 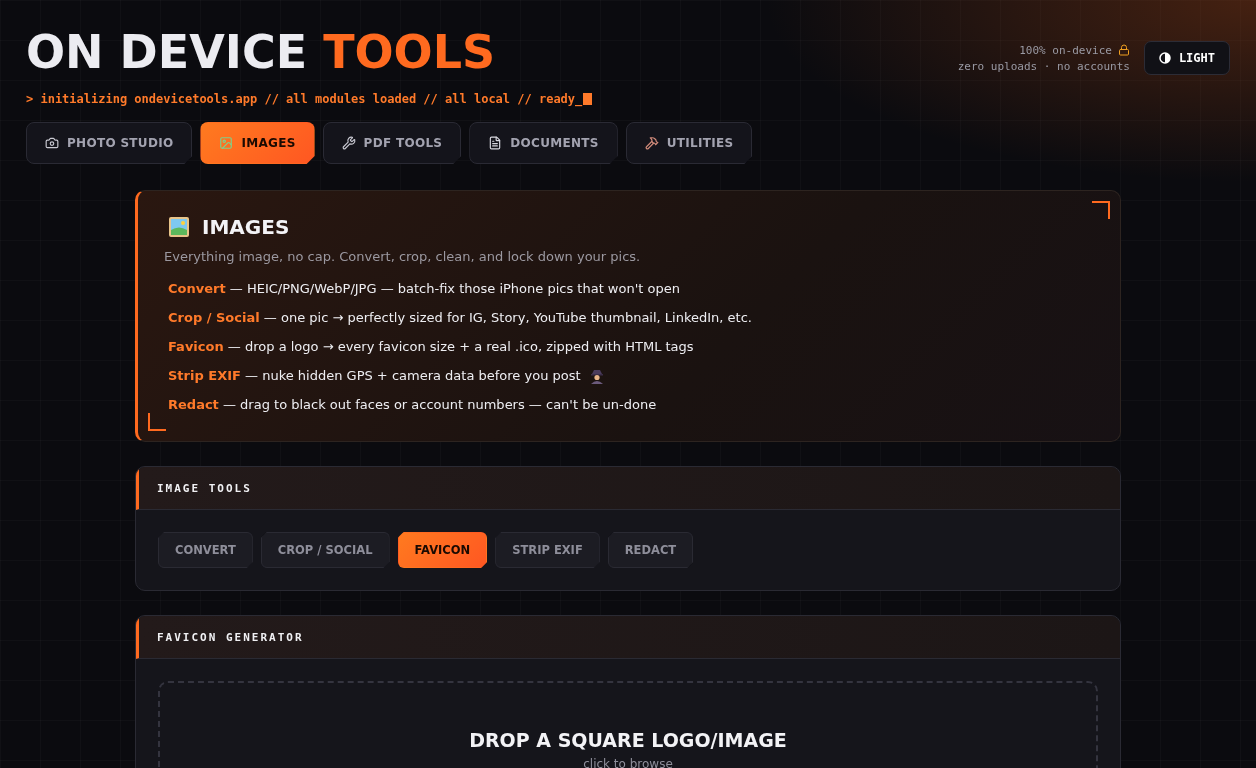 I want to click on drop-hint: click to browse, so click(x=628, y=762).